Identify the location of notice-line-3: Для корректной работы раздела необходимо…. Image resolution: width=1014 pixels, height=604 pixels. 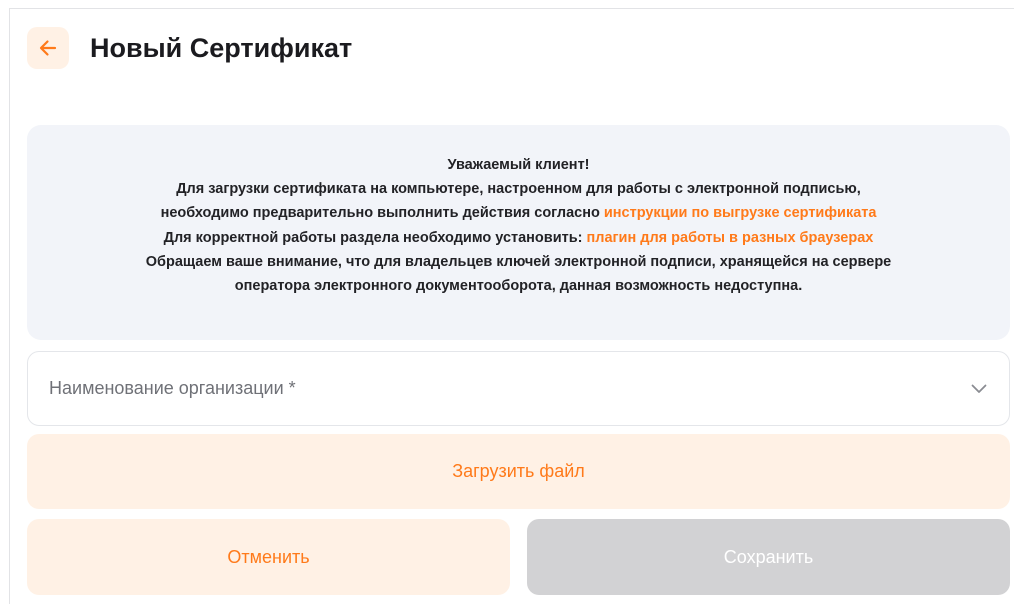
(518, 238).